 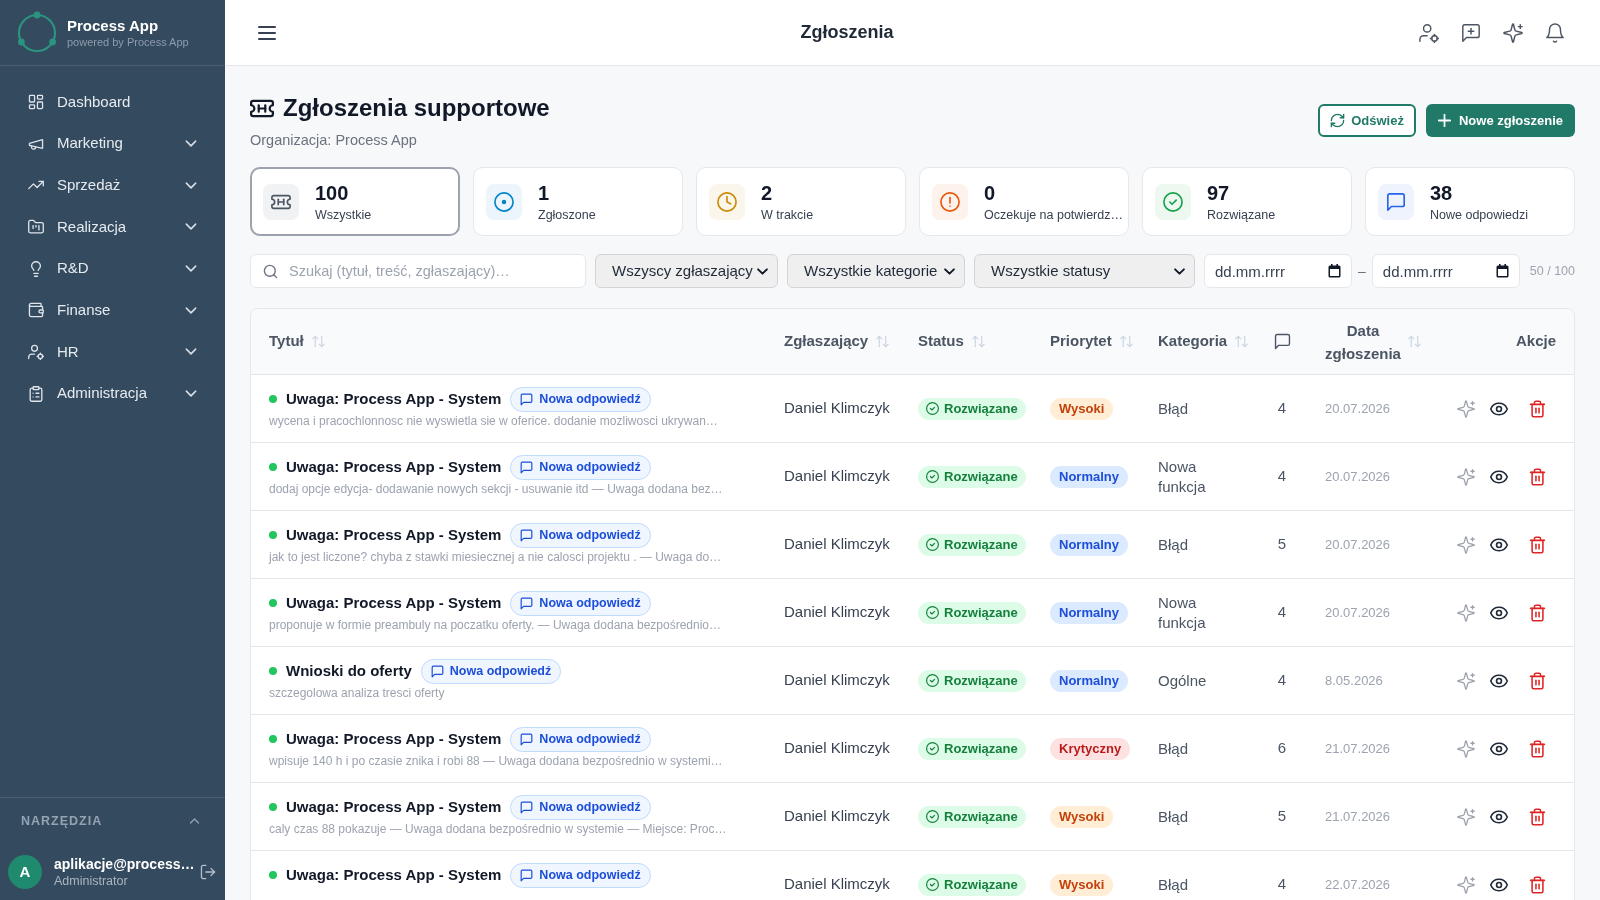 What do you see at coordinates (1470, 201) in the screenshot?
I see `stat-filter-card: 38 Nowe odpowiedzi` at bounding box center [1470, 201].